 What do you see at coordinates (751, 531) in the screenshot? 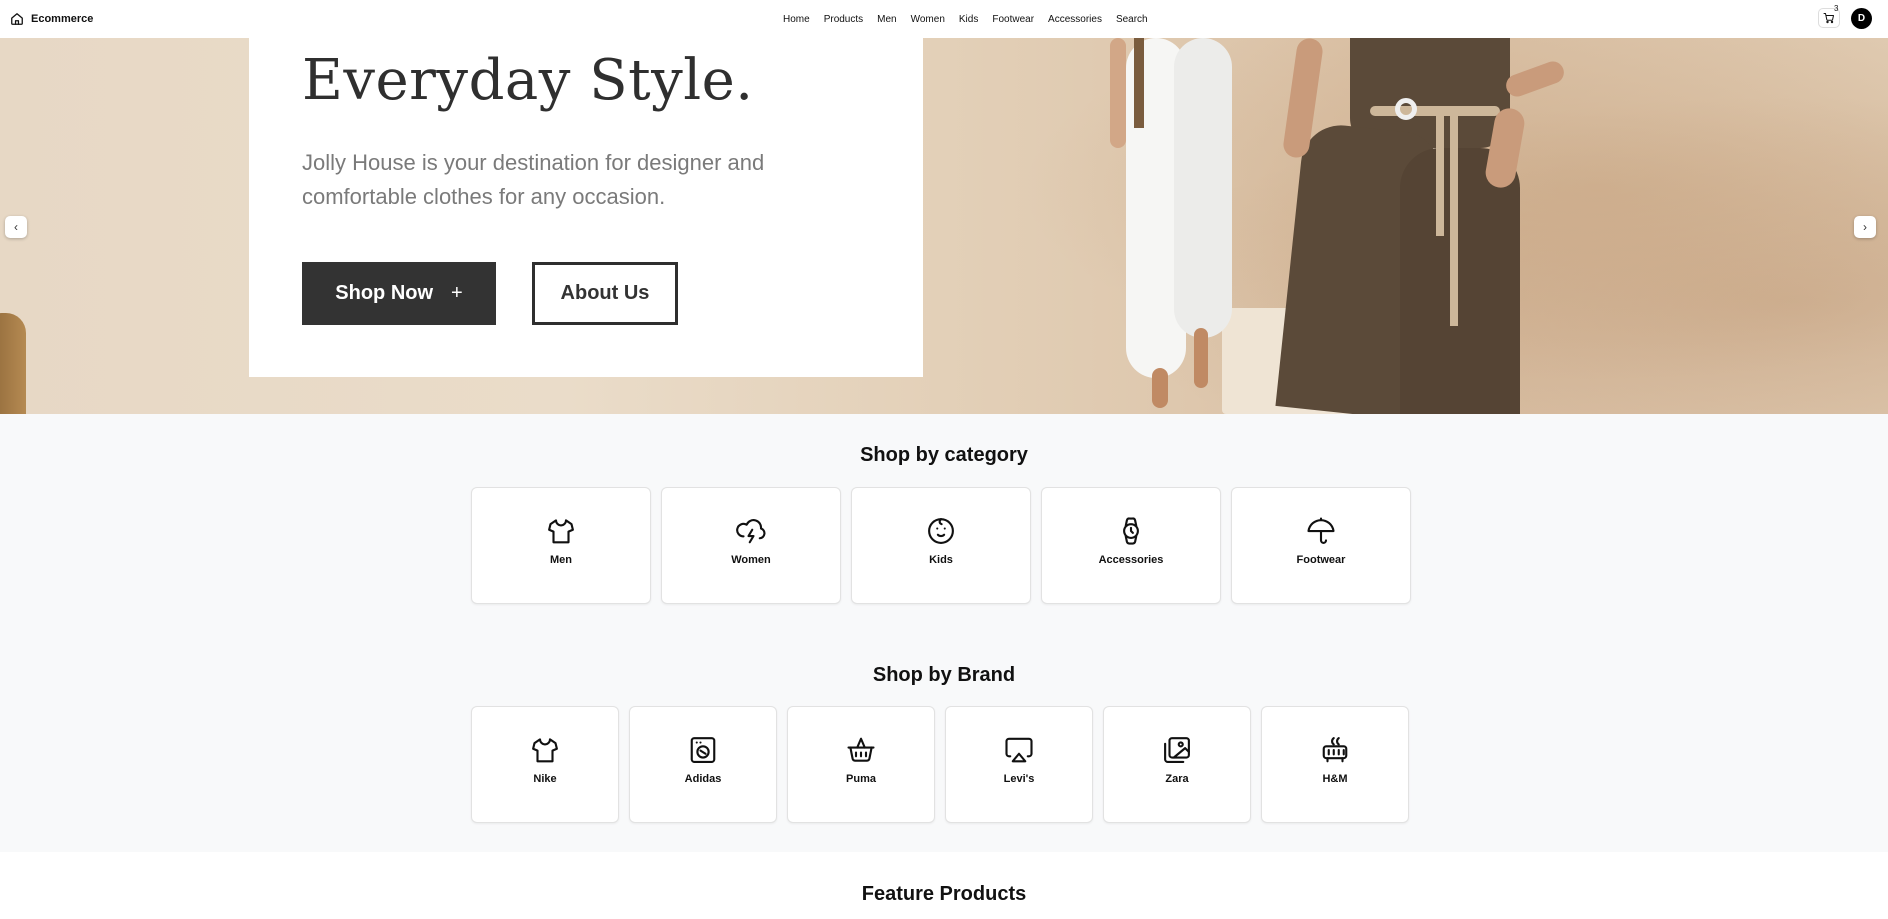
I see `cloud-lightning-icon` at bounding box center [751, 531].